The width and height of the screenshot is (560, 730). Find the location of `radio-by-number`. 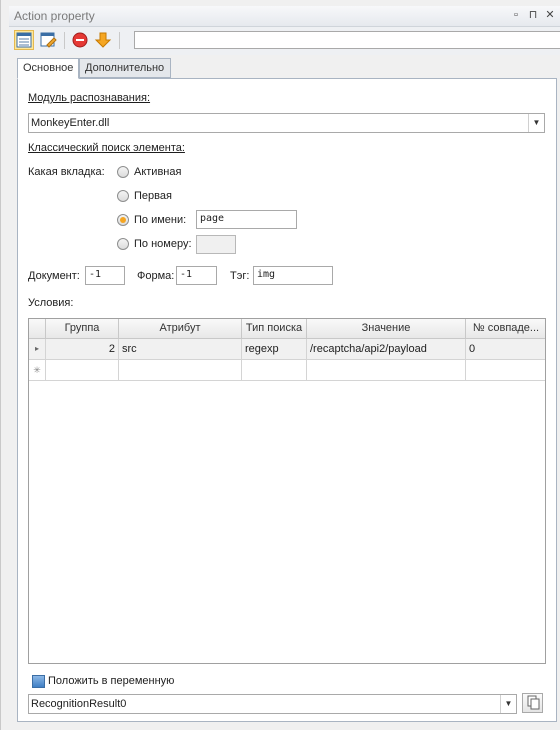

radio-by-number is located at coordinates (123, 244).